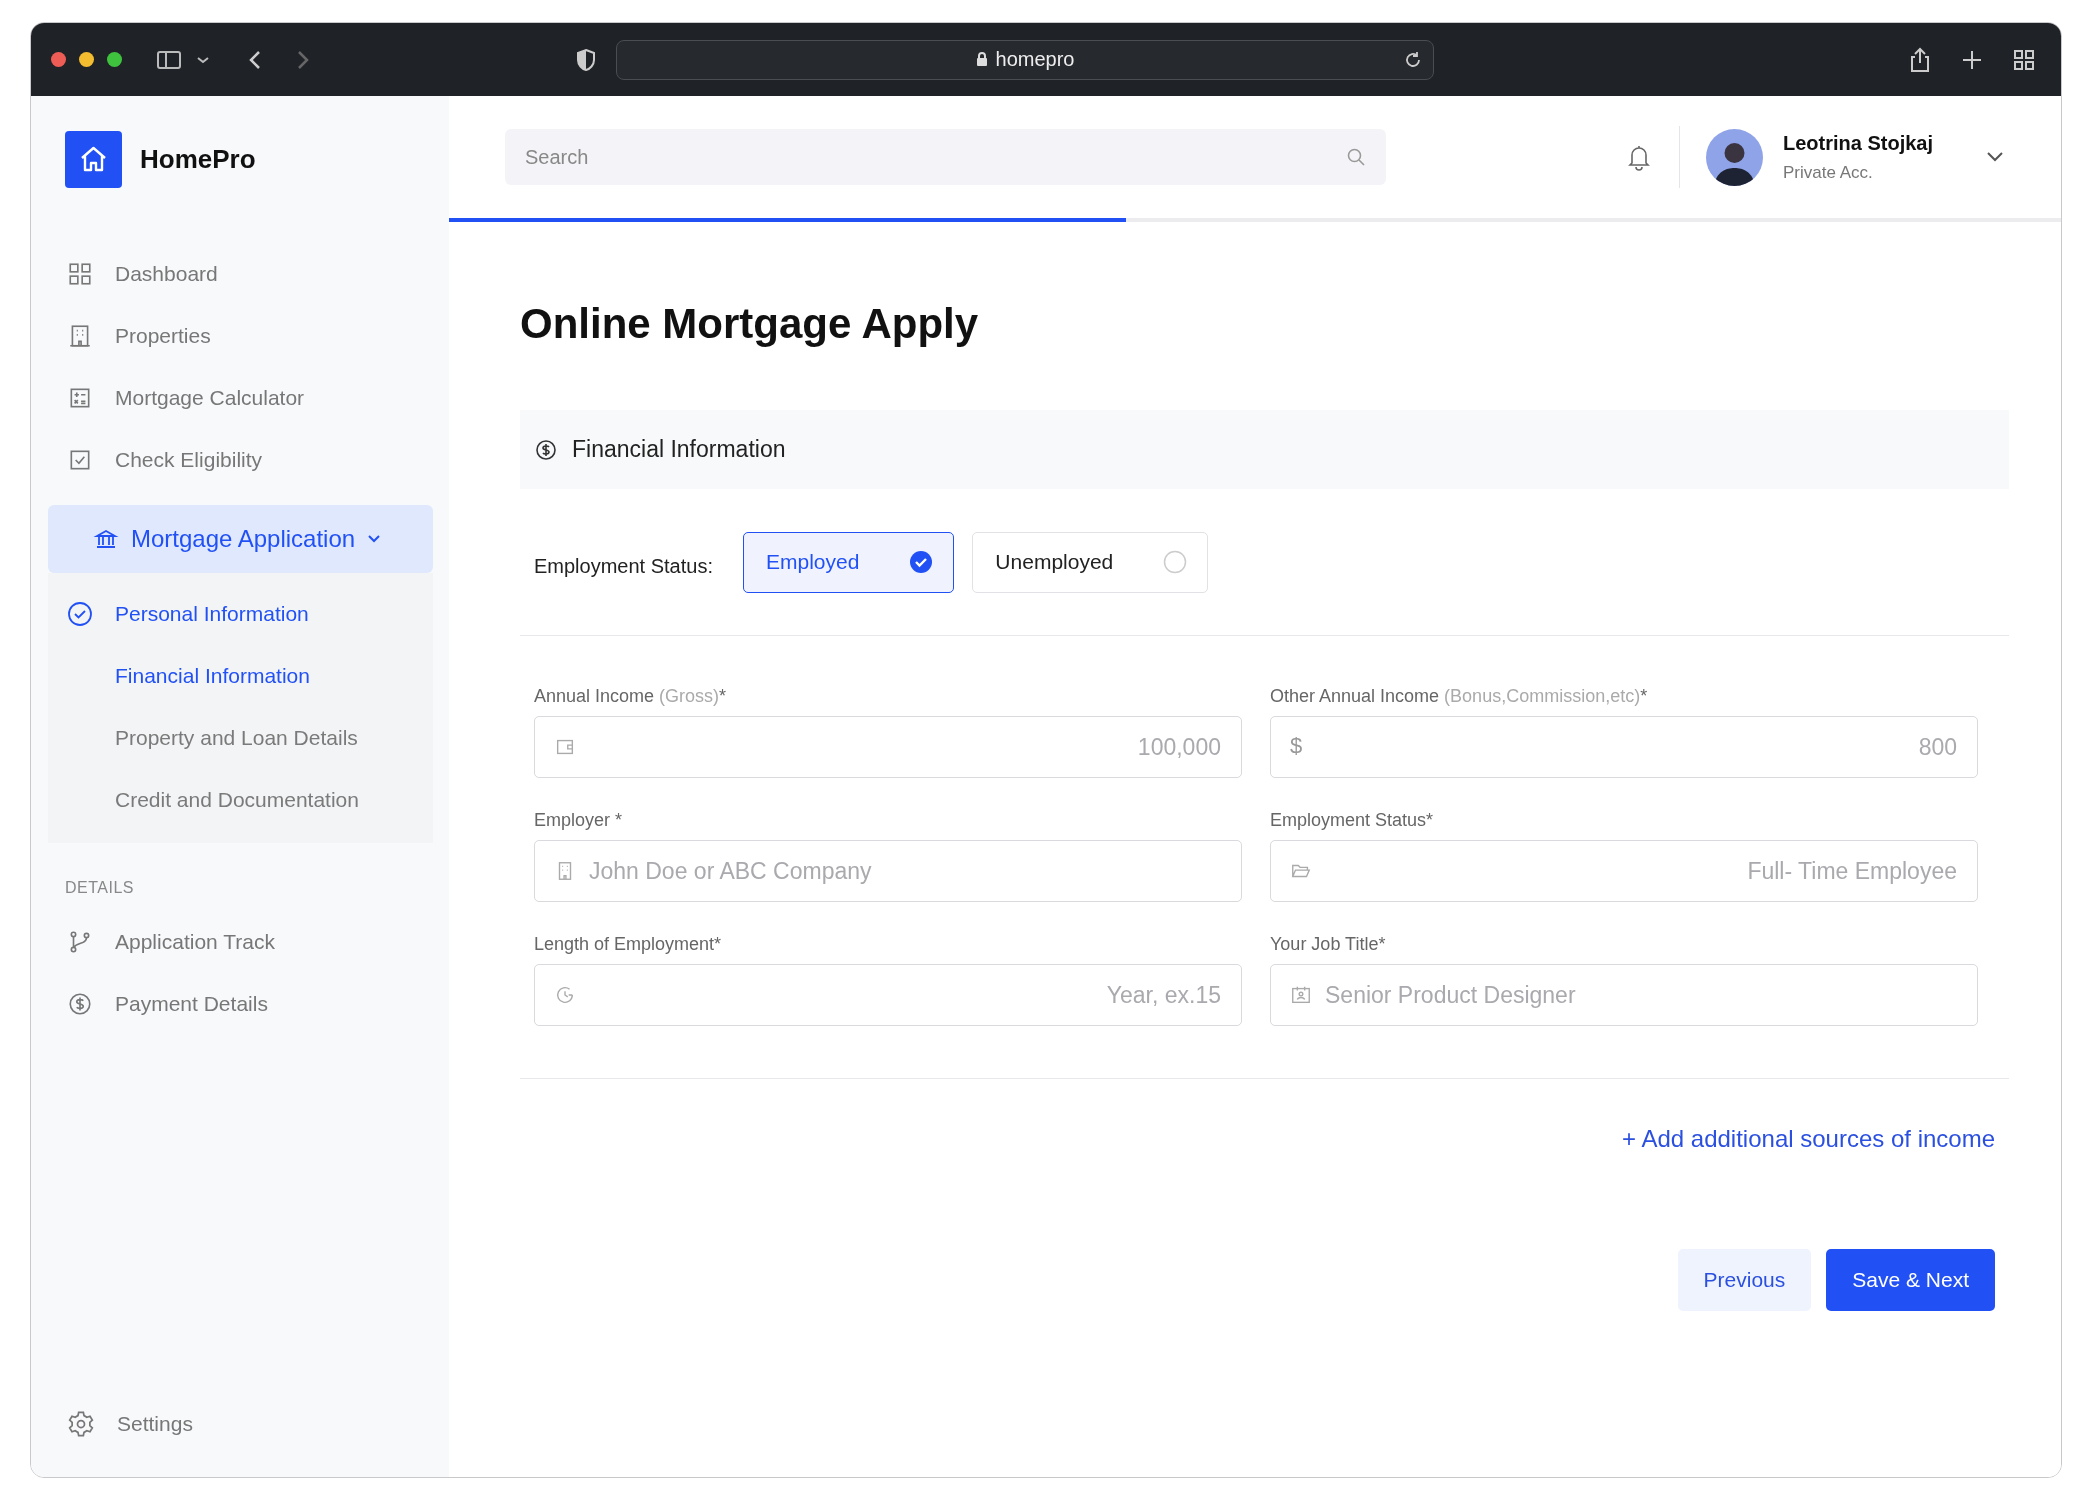 The image size is (2090, 1500). Describe the element at coordinates (1090, 562) in the screenshot. I see `radio-option: Unemployed` at that location.